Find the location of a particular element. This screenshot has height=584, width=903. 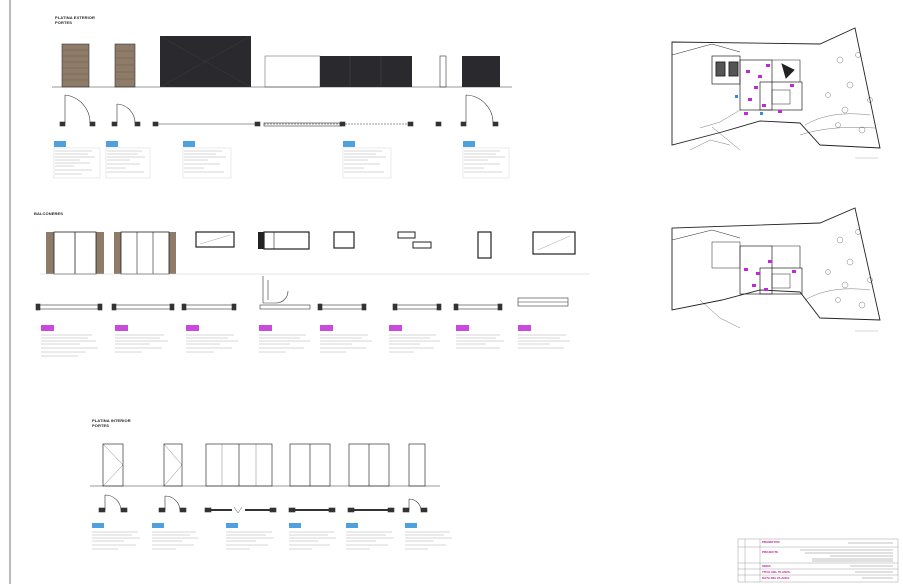

exterior-doors-title-line2: PORTES is located at coordinates (64, 22).